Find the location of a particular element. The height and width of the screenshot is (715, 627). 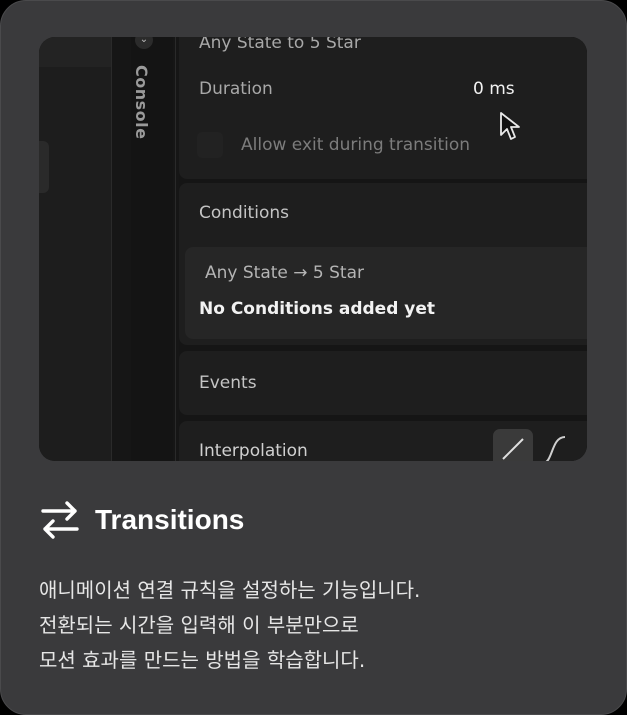

linear-curve-icon is located at coordinates (513, 449).